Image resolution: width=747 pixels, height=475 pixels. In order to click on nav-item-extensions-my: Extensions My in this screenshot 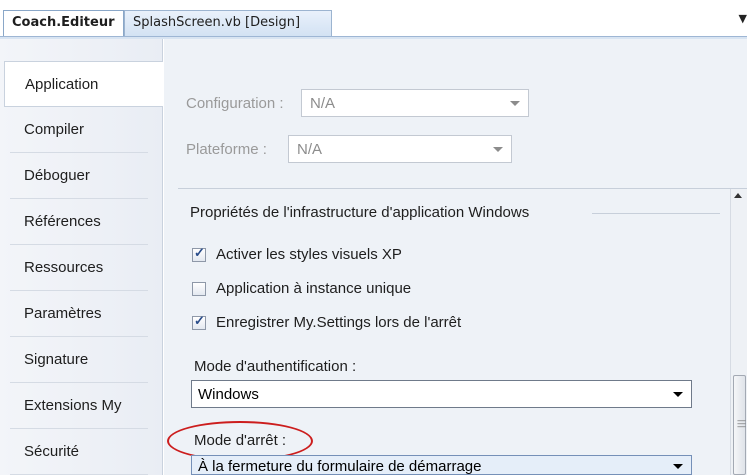, I will do `click(79, 406)`.